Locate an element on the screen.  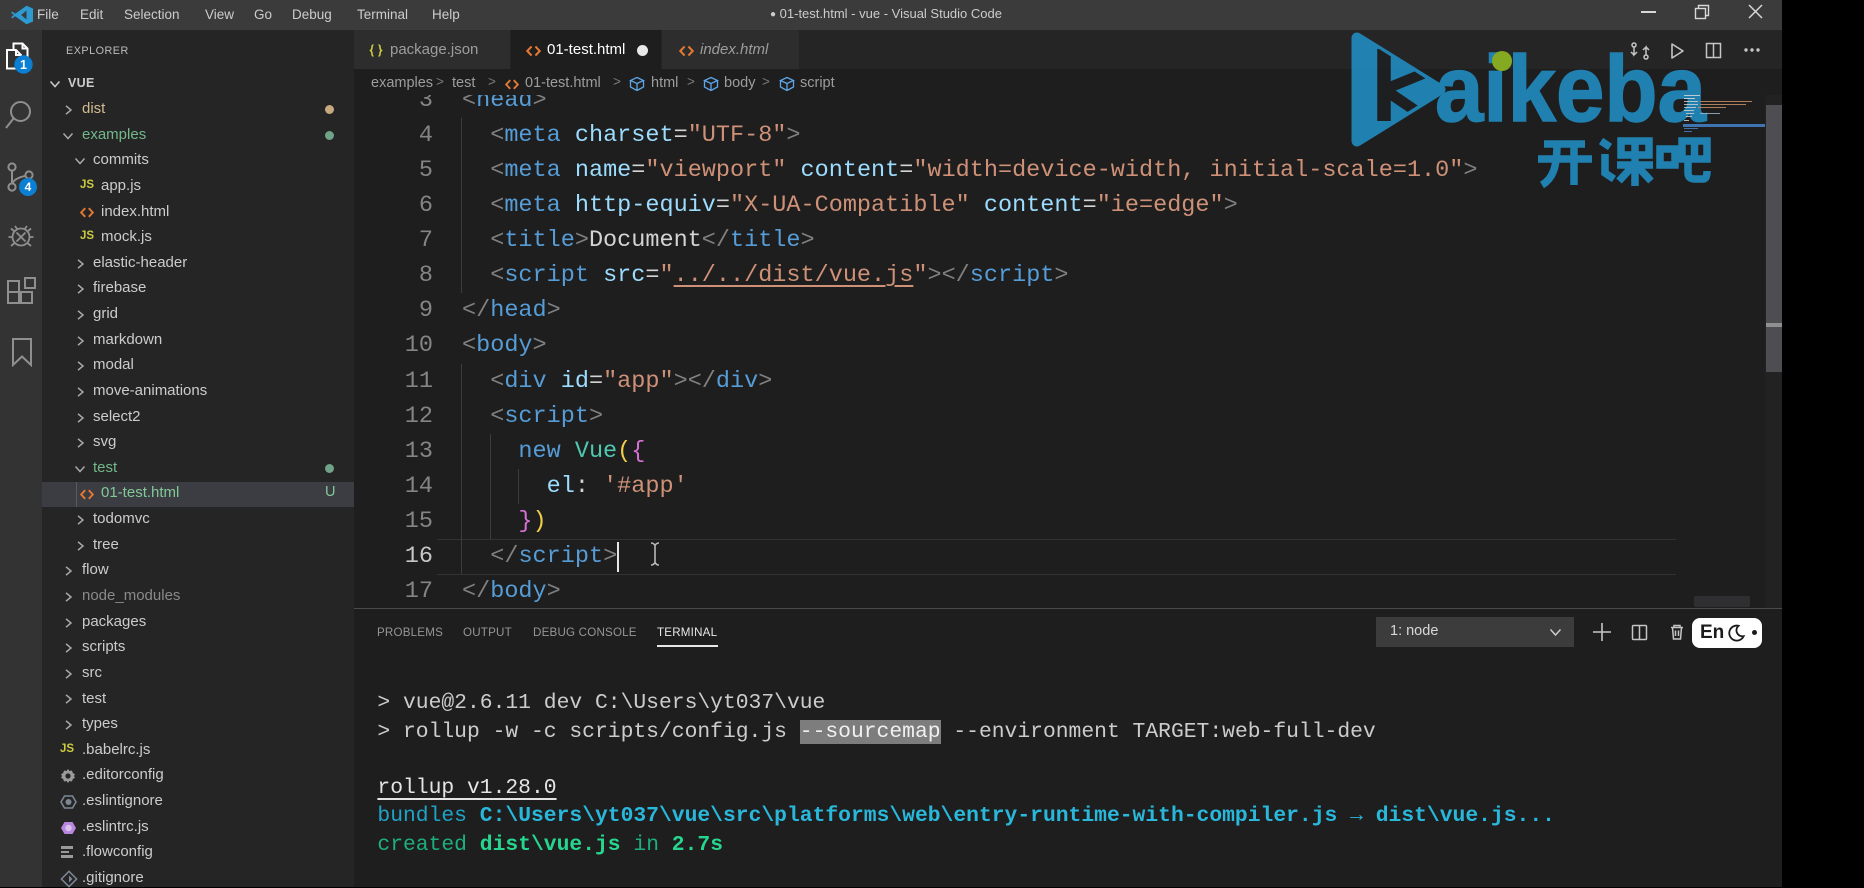
svg-text: 4 is located at coordinates (28, 187).